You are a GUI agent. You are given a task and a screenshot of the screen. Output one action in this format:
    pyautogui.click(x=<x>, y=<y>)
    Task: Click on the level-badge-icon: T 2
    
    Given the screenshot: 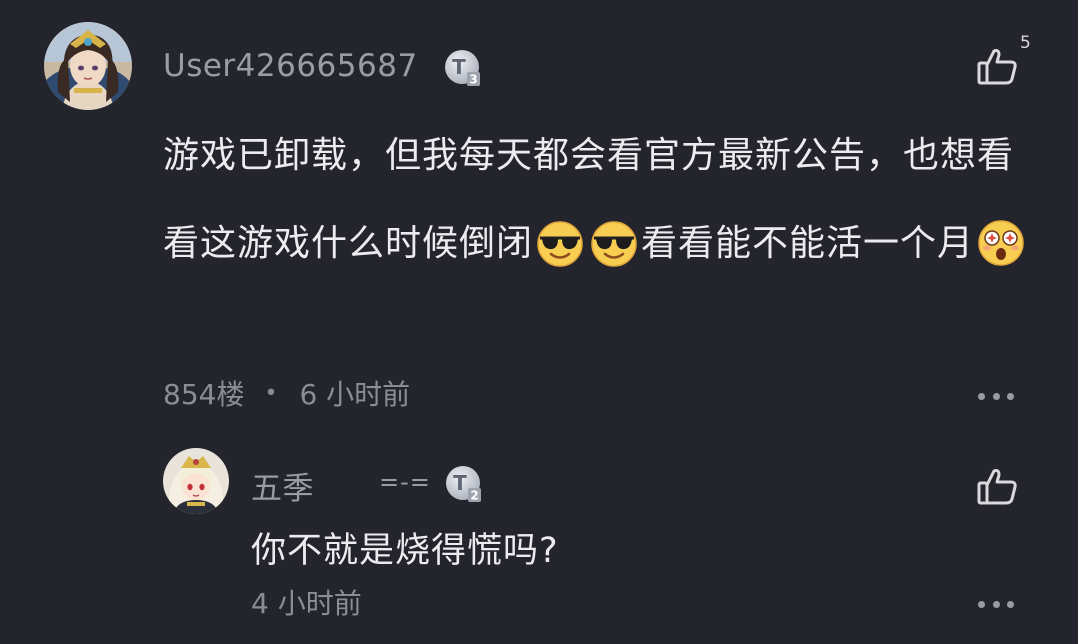 What is the action you would take?
    pyautogui.click(x=464, y=484)
    